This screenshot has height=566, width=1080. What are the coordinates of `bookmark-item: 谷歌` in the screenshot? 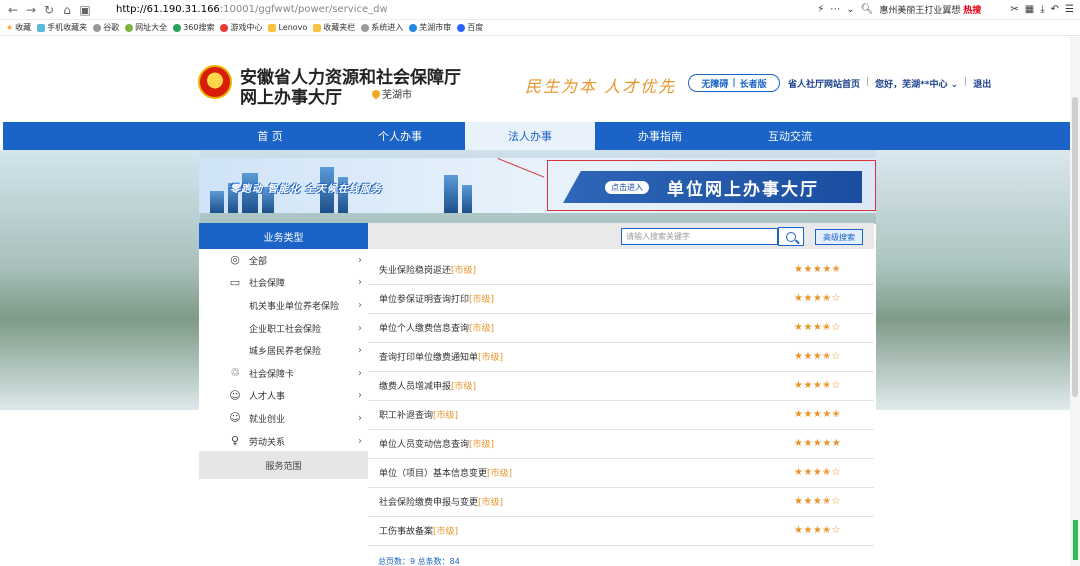 It's located at (106, 27).